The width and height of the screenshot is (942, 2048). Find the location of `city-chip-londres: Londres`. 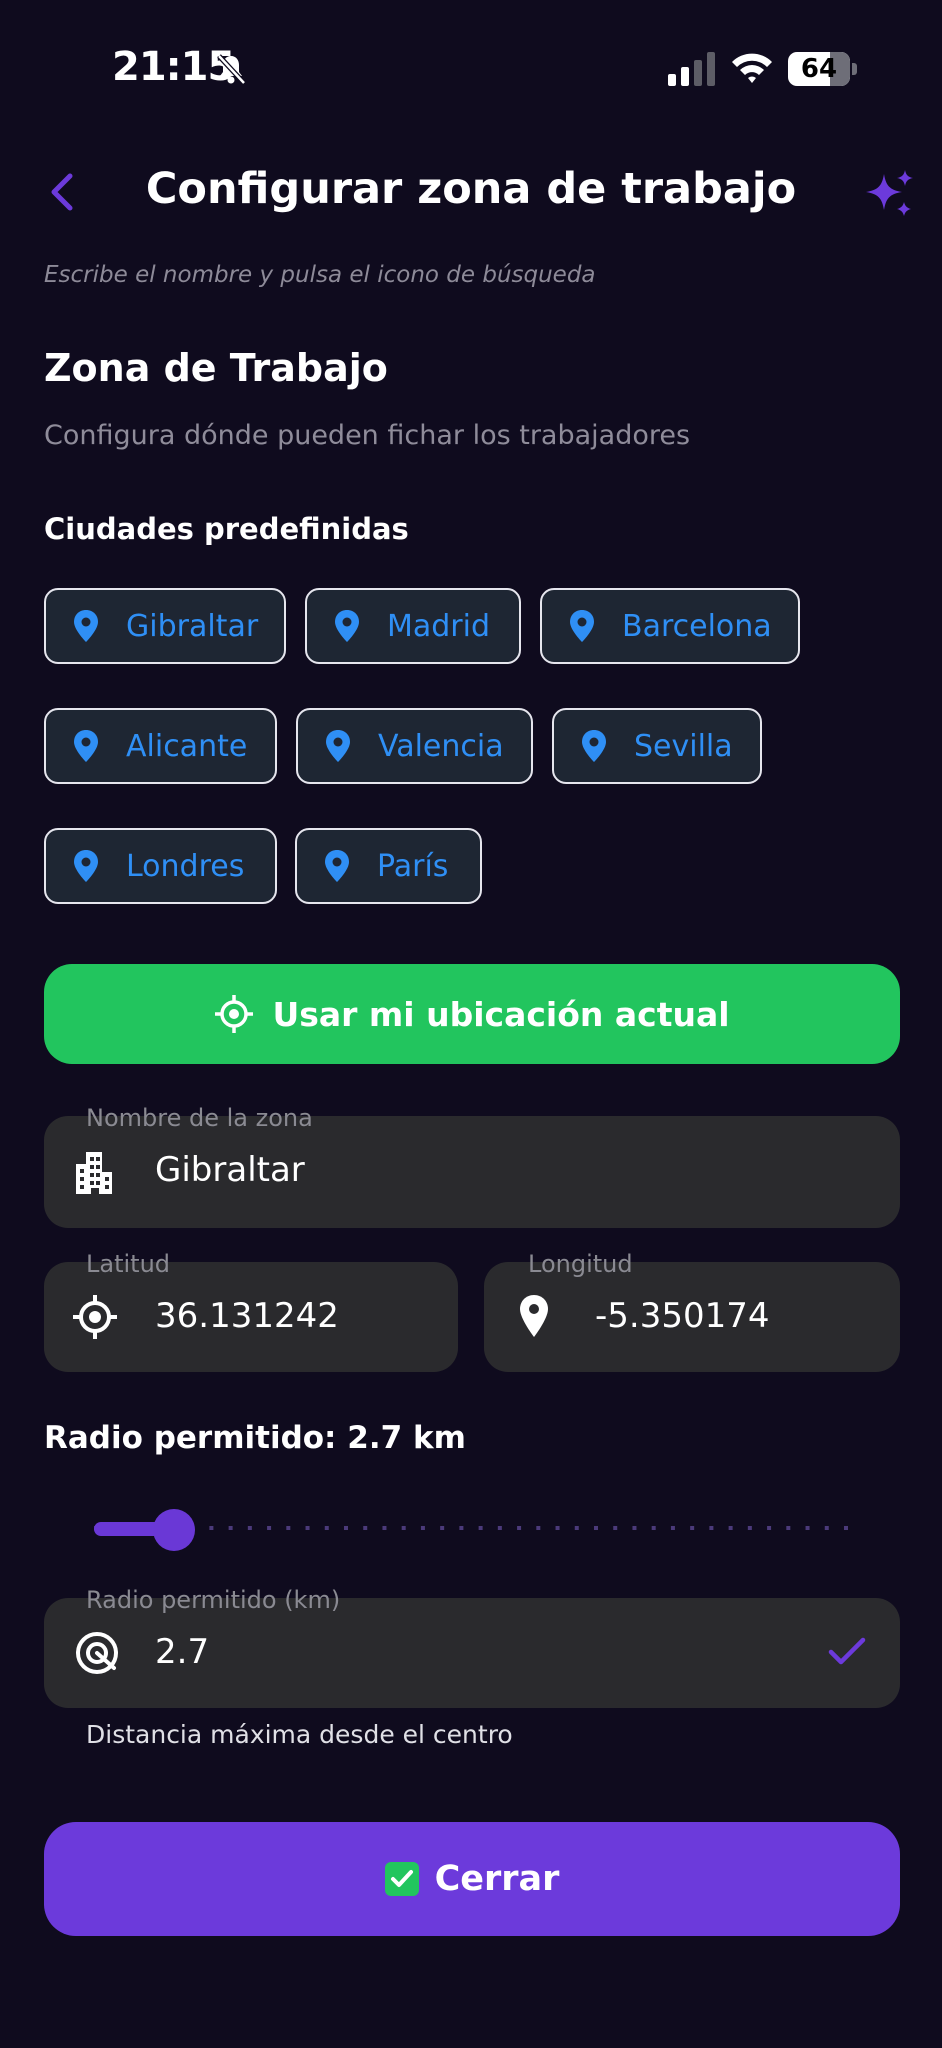

city-chip-londres: Londres is located at coordinates (160, 866).